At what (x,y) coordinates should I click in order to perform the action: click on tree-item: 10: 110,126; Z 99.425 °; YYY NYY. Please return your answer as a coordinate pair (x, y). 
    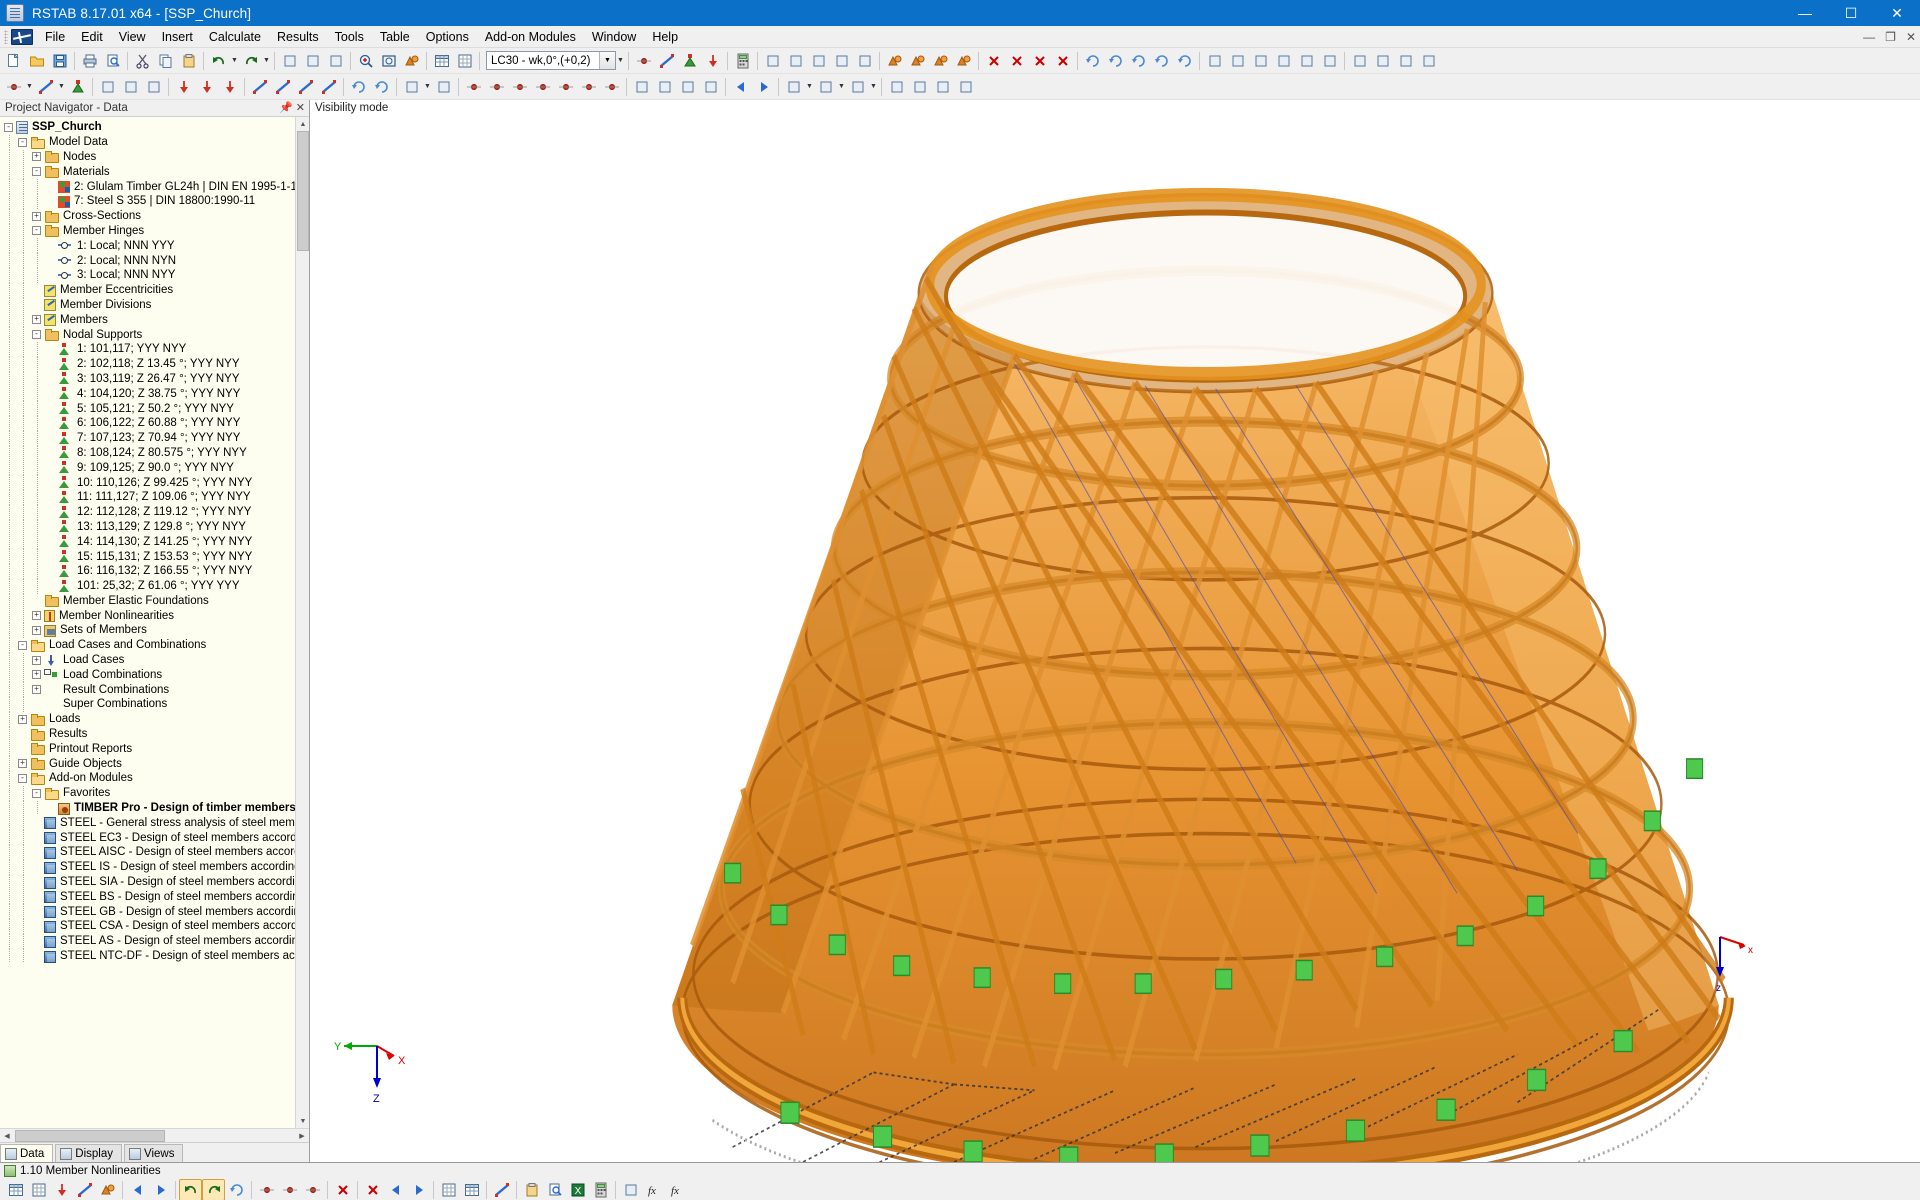
    Looking at the image, I should click on (154, 482).